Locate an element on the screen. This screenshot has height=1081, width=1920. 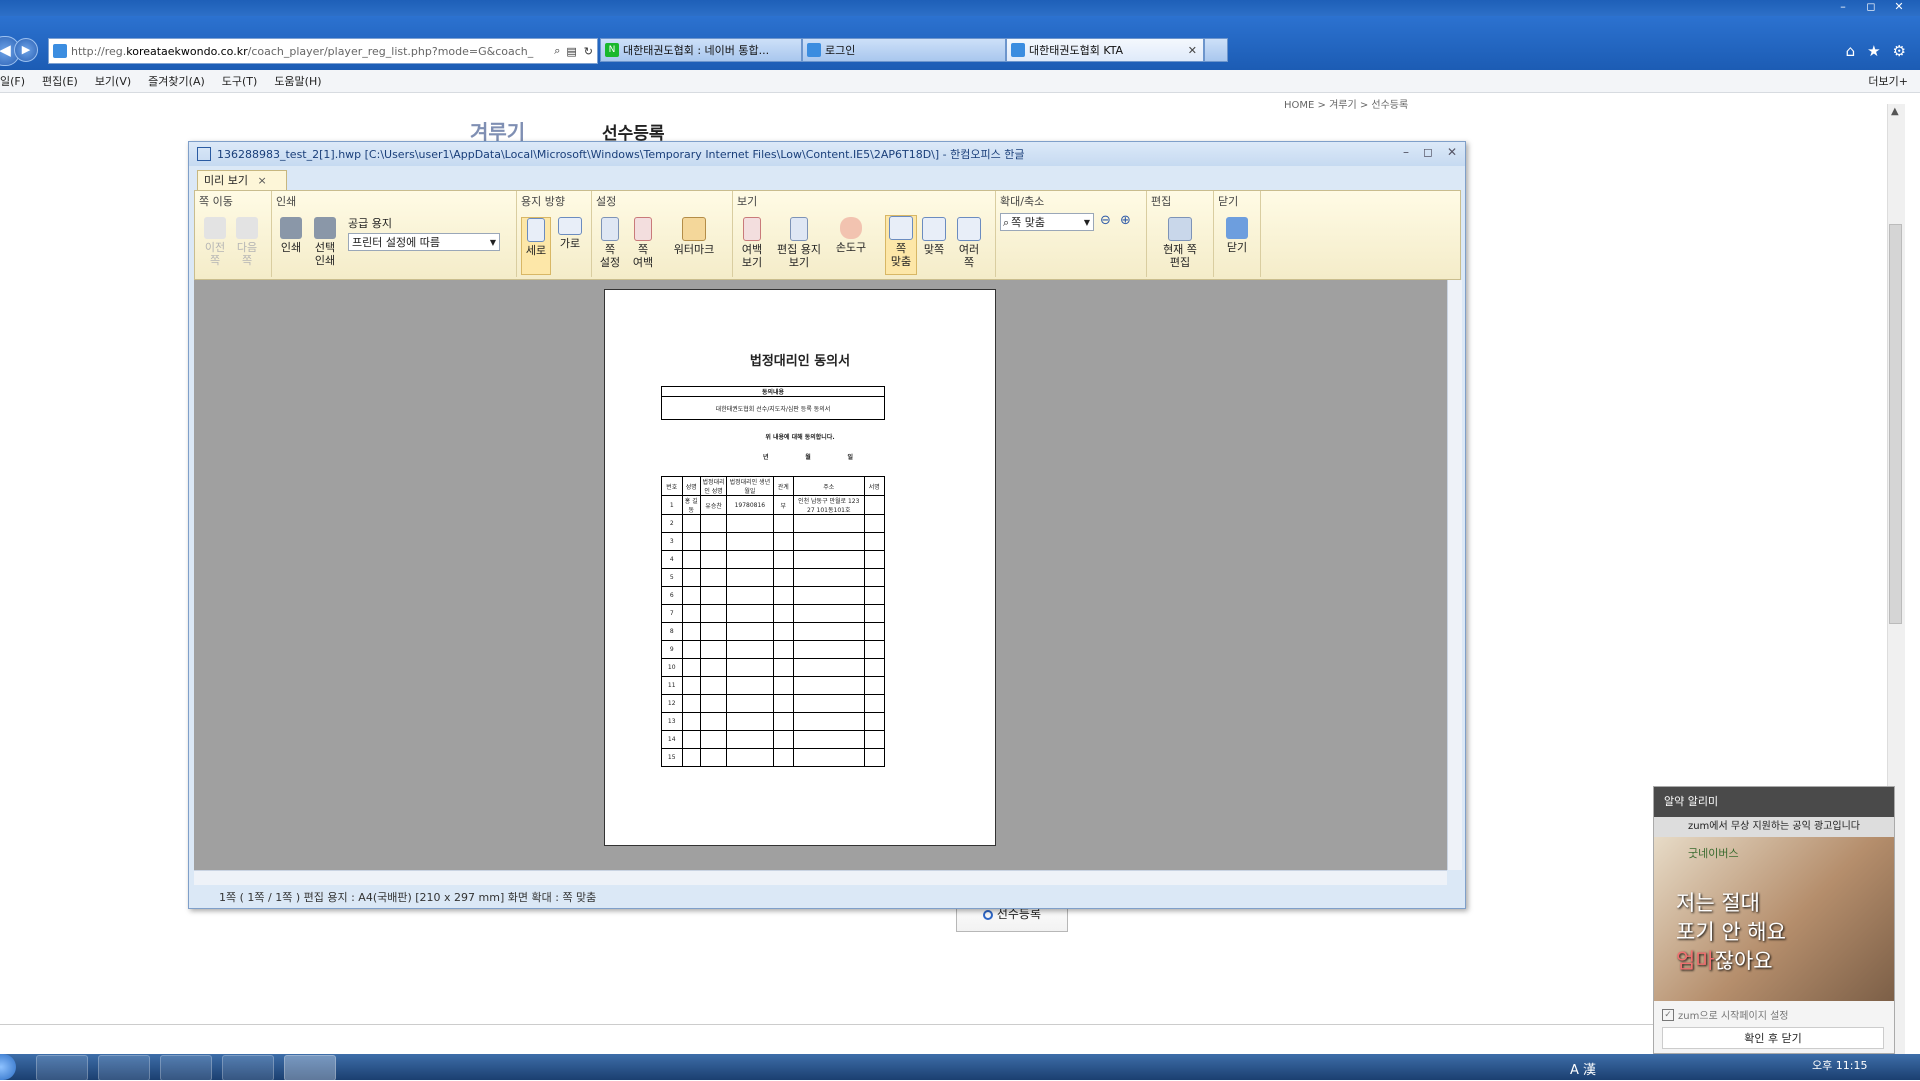
table-header-row: 번호 성명 법정대리인 성명 법정대리인 생년월일 관계 주소 서명 is located at coordinates (773, 486).